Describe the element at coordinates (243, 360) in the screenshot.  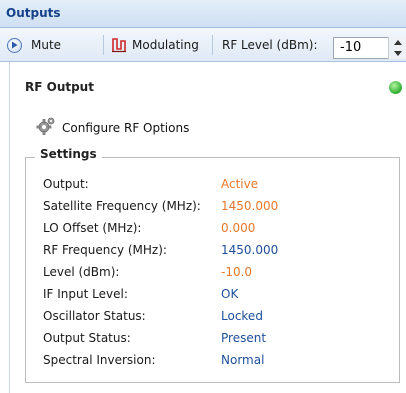
I see `setting-value: Normal` at that location.